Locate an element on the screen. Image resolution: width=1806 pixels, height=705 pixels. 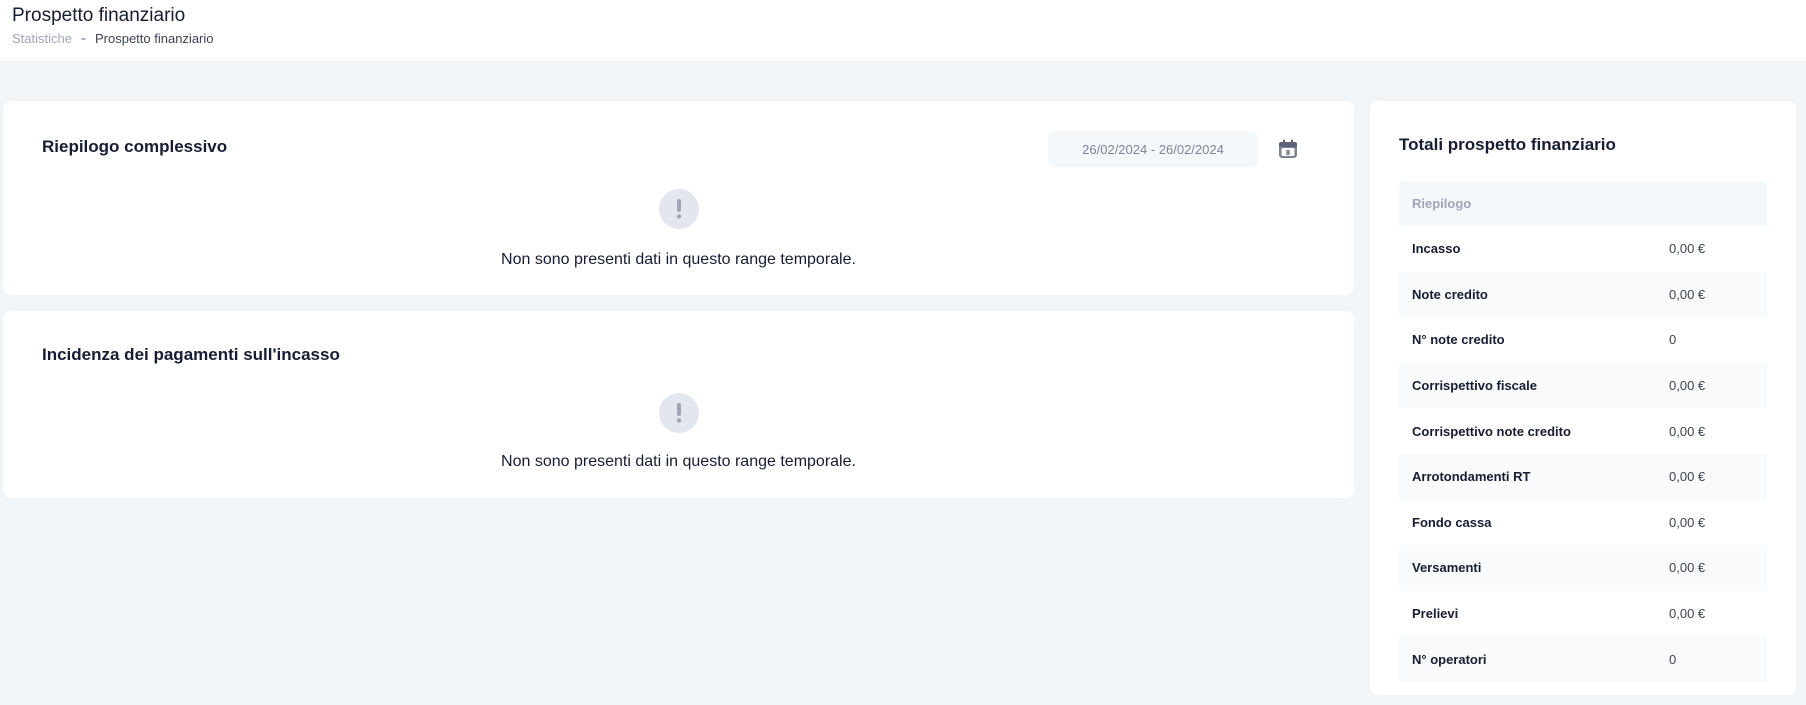
table-row: N° note credito 0 is located at coordinates (1583, 340).